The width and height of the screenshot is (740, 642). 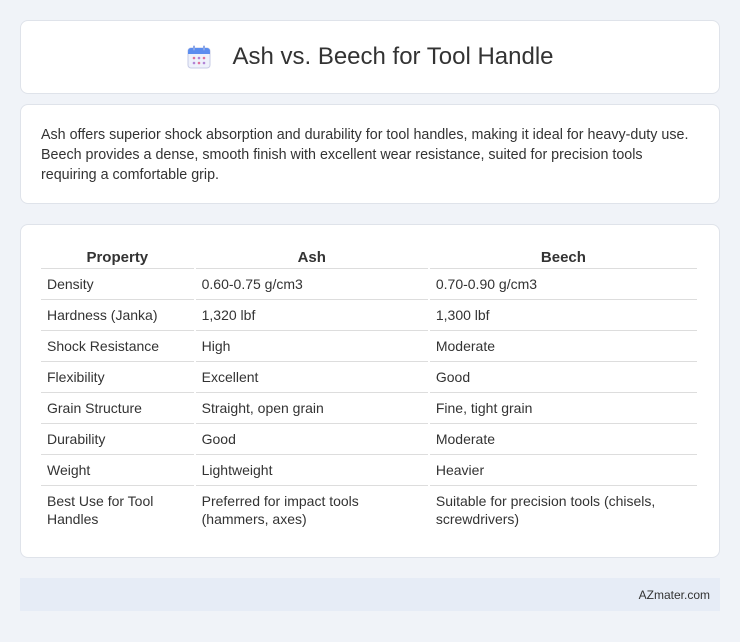 I want to click on cell-ash: Good, so click(x=311, y=439).